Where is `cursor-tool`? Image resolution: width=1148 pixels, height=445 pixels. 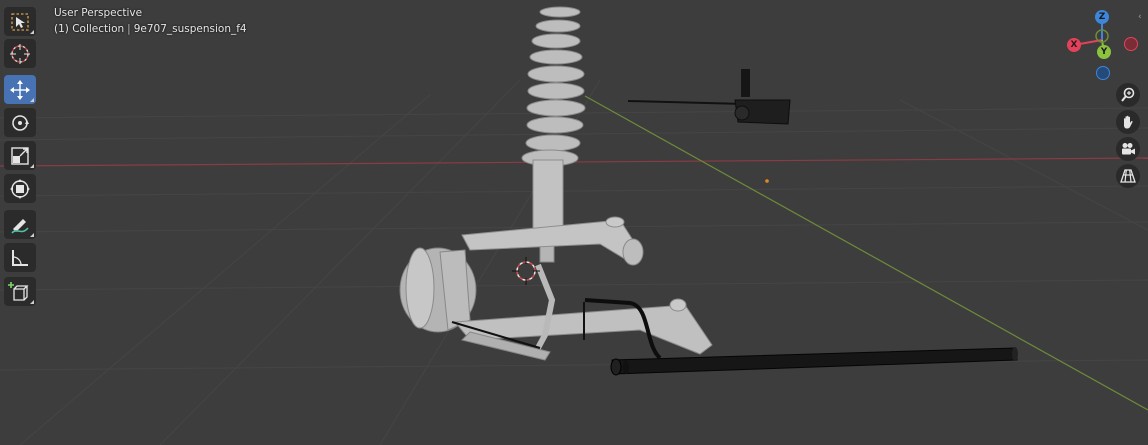
cursor-tool is located at coordinates (20, 53).